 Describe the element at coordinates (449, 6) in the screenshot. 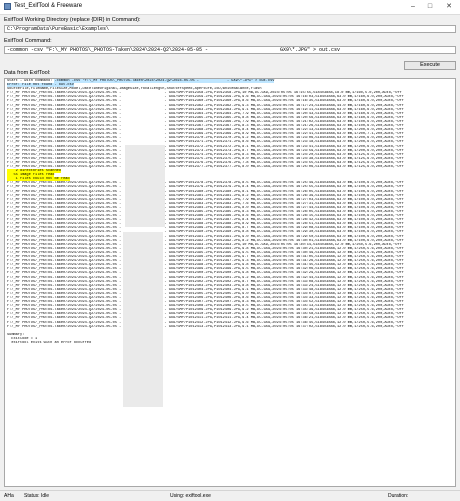

I see `close-icon: ✕` at that location.